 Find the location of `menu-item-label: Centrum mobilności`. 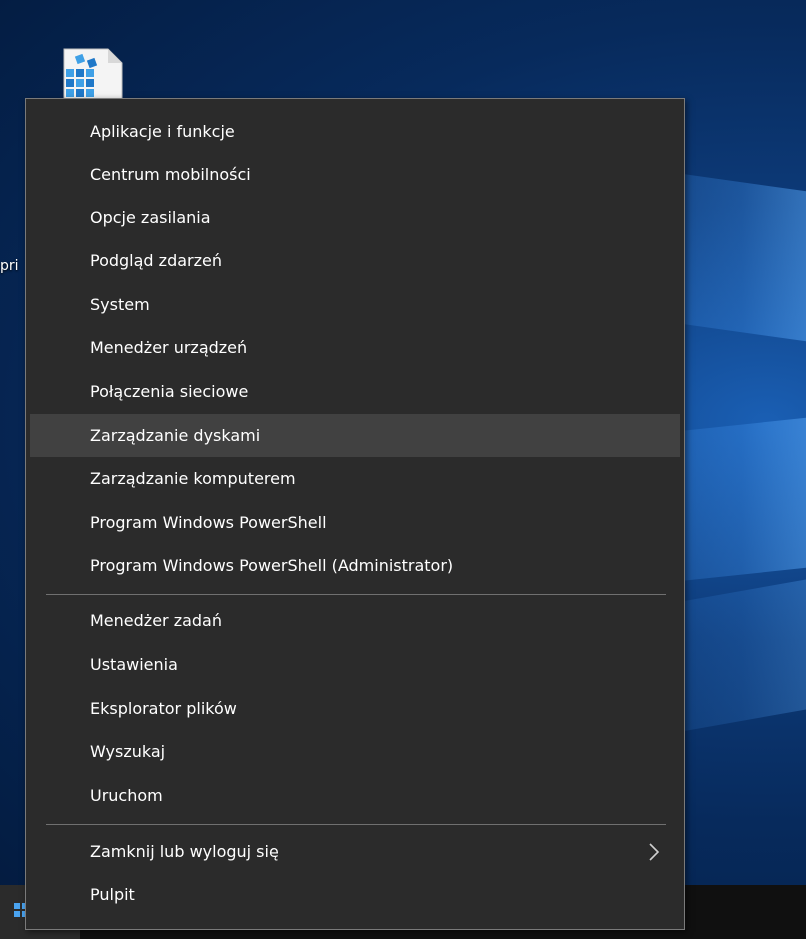

menu-item-label: Centrum mobilności is located at coordinates (170, 174).